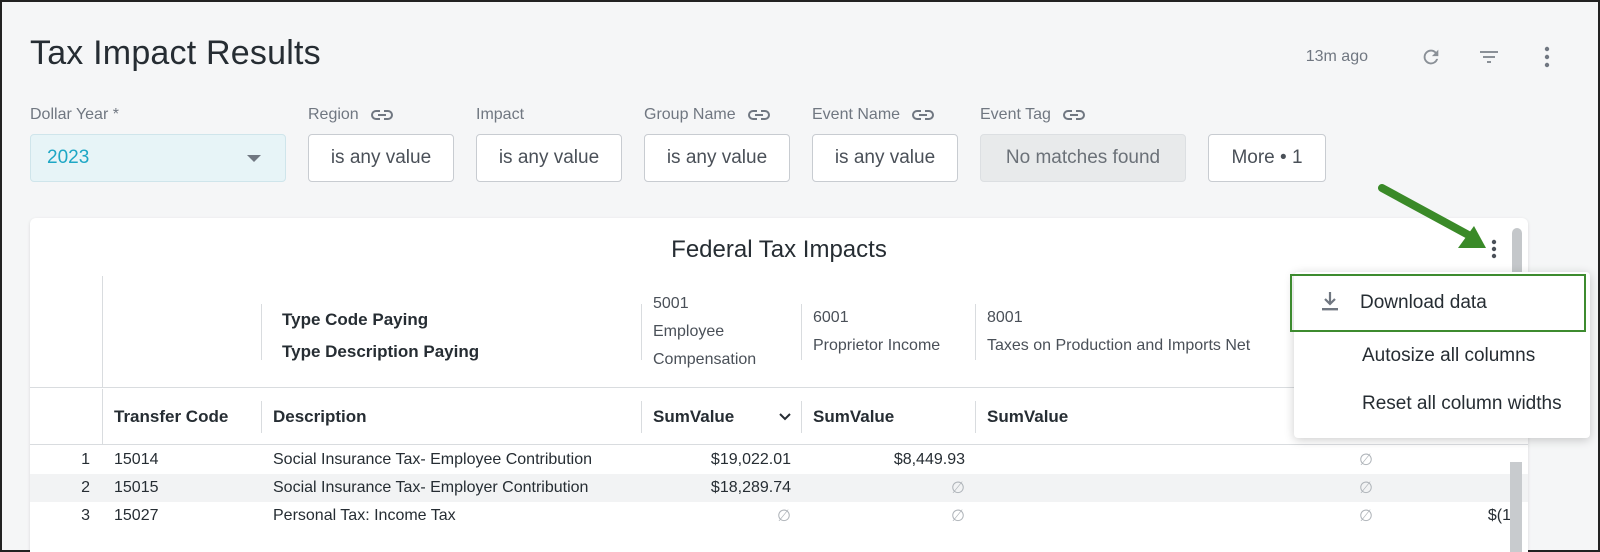 The height and width of the screenshot is (552, 1600). I want to click on filter-group-name: Group Name is any value, so click(717, 143).